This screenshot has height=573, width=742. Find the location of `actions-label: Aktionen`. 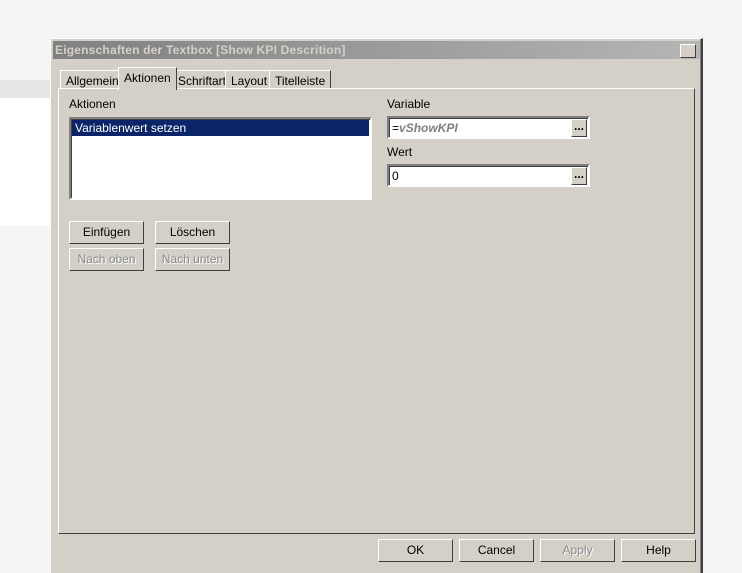

actions-label: Aktionen is located at coordinates (92, 104).